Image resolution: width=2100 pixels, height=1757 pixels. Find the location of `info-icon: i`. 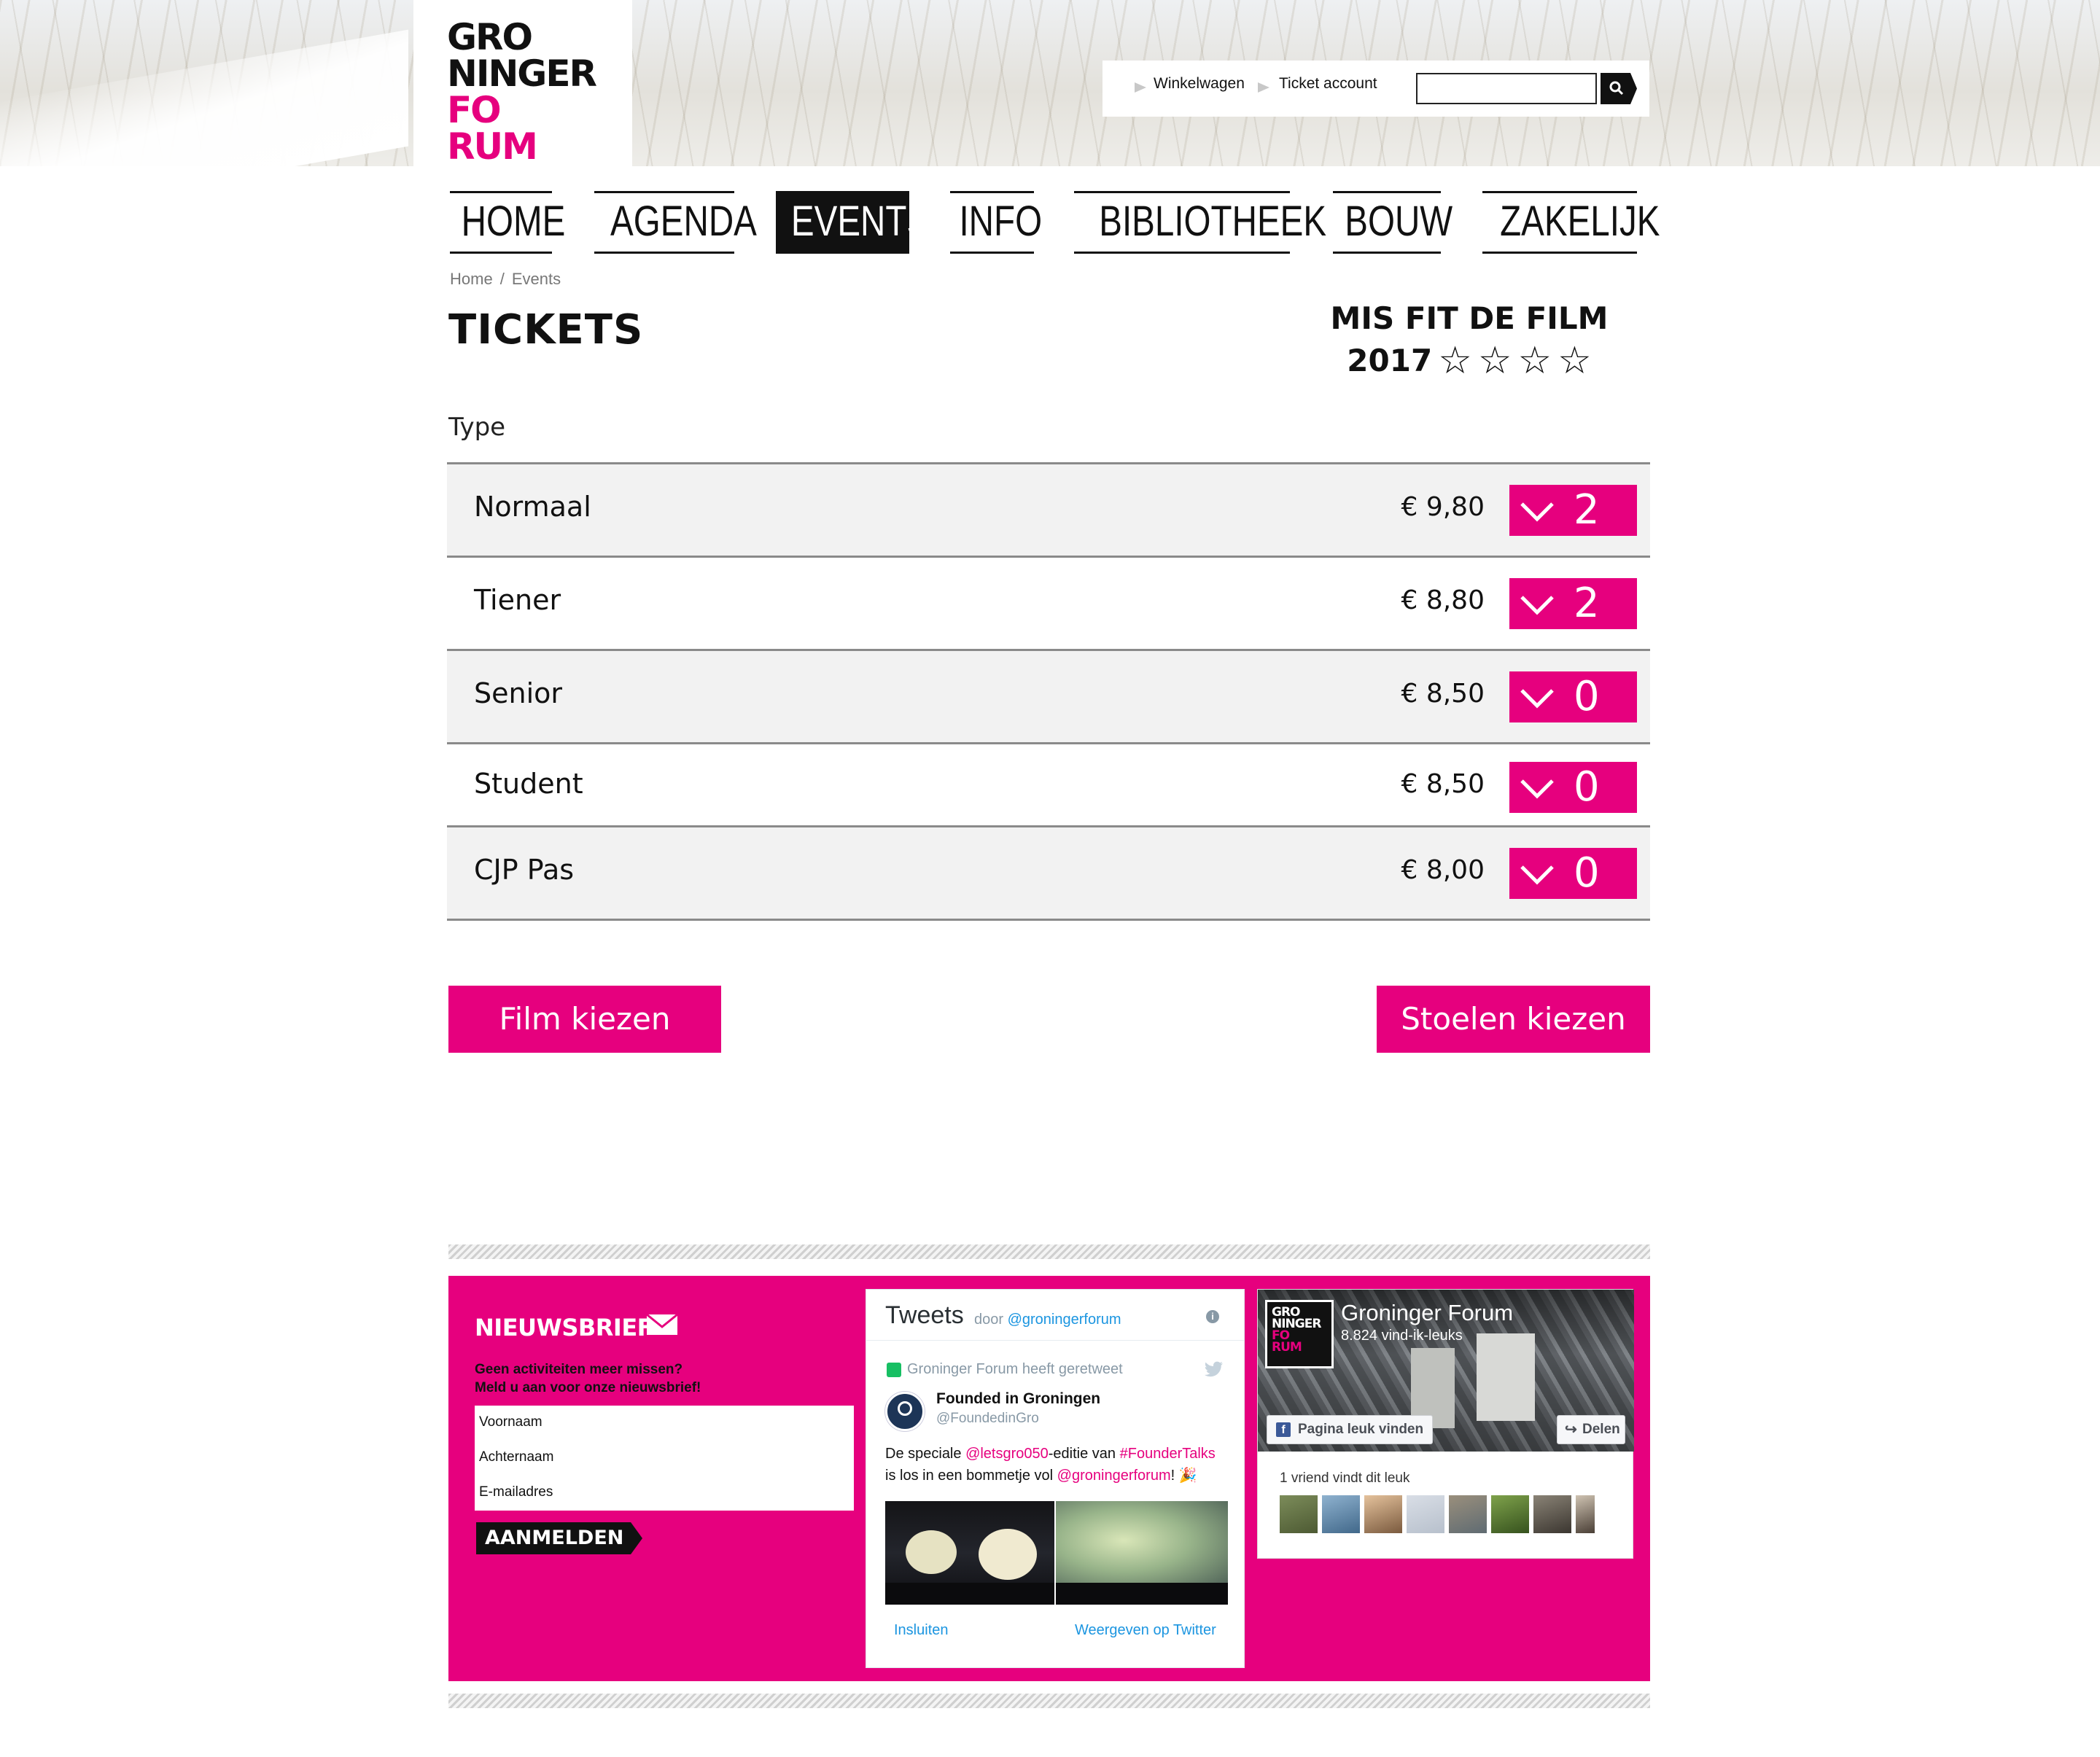

info-icon: i is located at coordinates (1212, 1316).